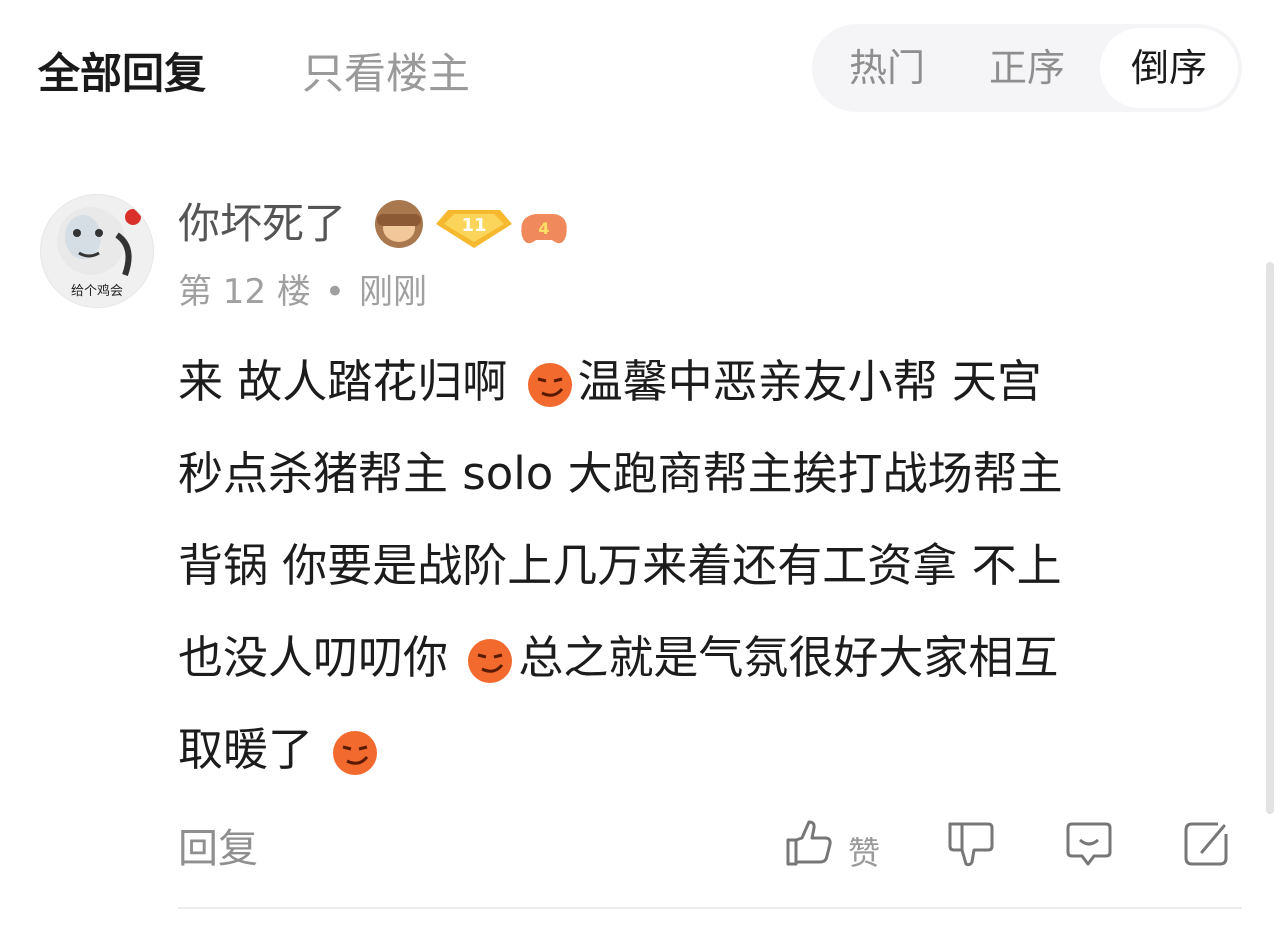 The height and width of the screenshot is (926, 1284). I want to click on post-time: 刚刚, so click(392, 292).